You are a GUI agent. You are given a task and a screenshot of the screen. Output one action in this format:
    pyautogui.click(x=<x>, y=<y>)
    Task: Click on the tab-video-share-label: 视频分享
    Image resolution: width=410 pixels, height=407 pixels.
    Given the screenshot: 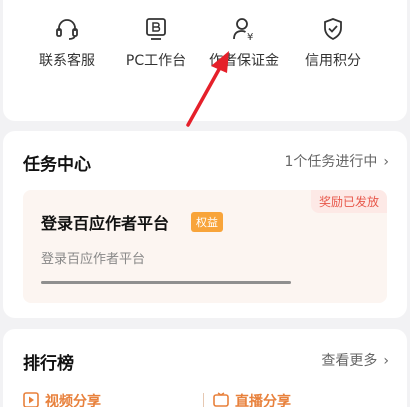 What is the action you would take?
    pyautogui.click(x=73, y=400)
    